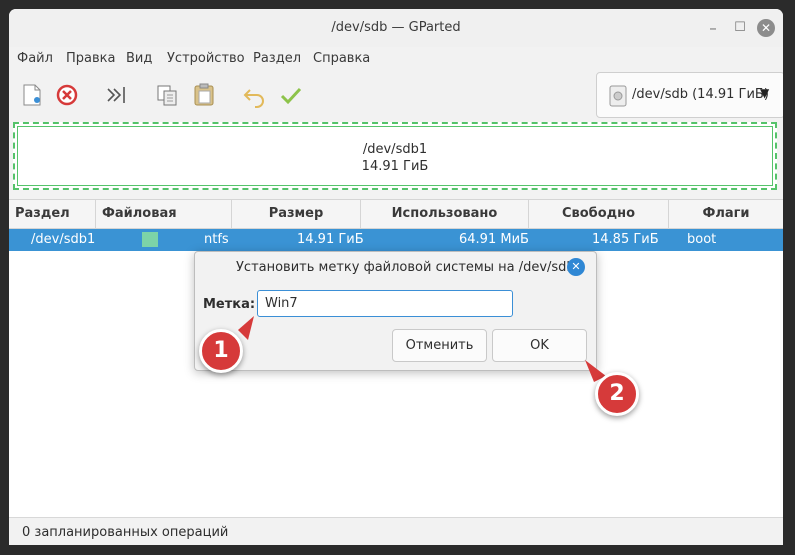 This screenshot has width=795, height=555. Describe the element at coordinates (726, 214) in the screenshot. I see `header-flags: Флаги` at that location.